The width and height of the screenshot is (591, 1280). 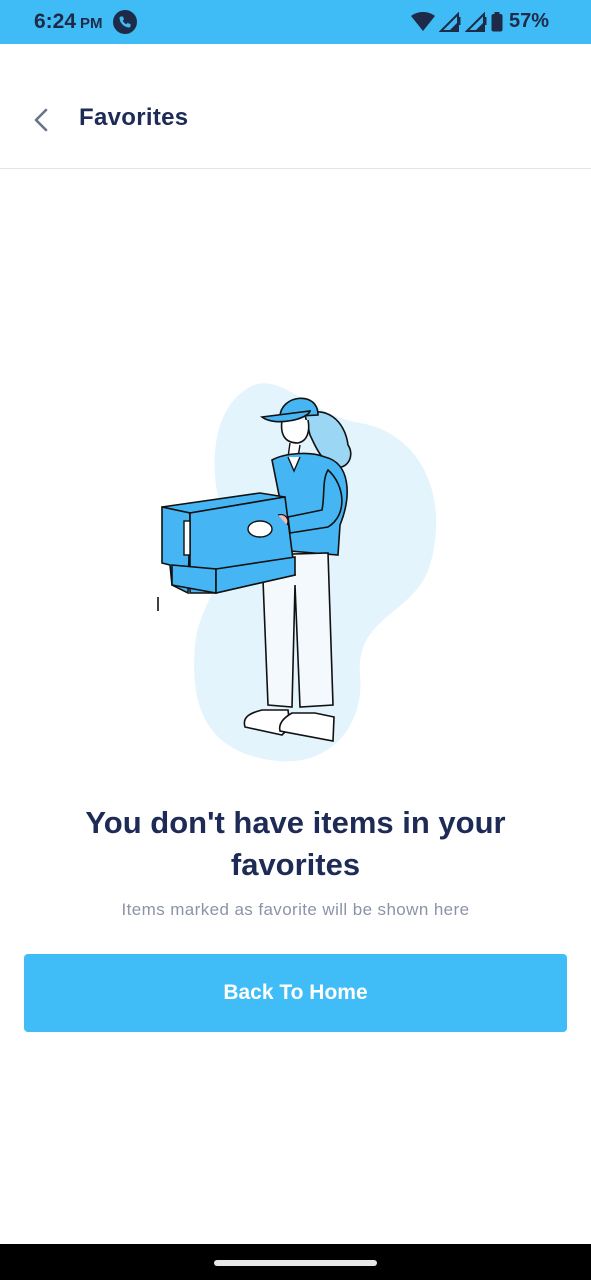 What do you see at coordinates (91, 23) in the screenshot?
I see `status-time-ampm: PM` at bounding box center [91, 23].